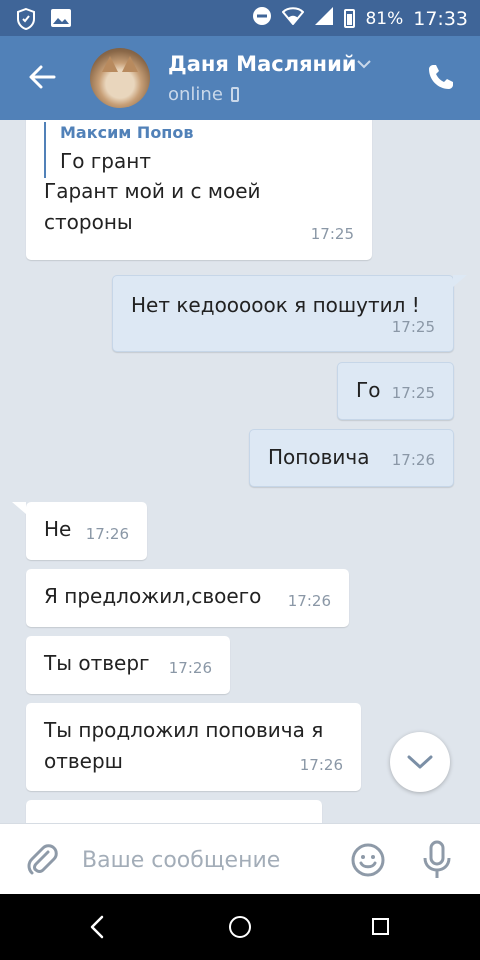 The height and width of the screenshot is (960, 480). I want to click on emoji-button, so click(368, 860).